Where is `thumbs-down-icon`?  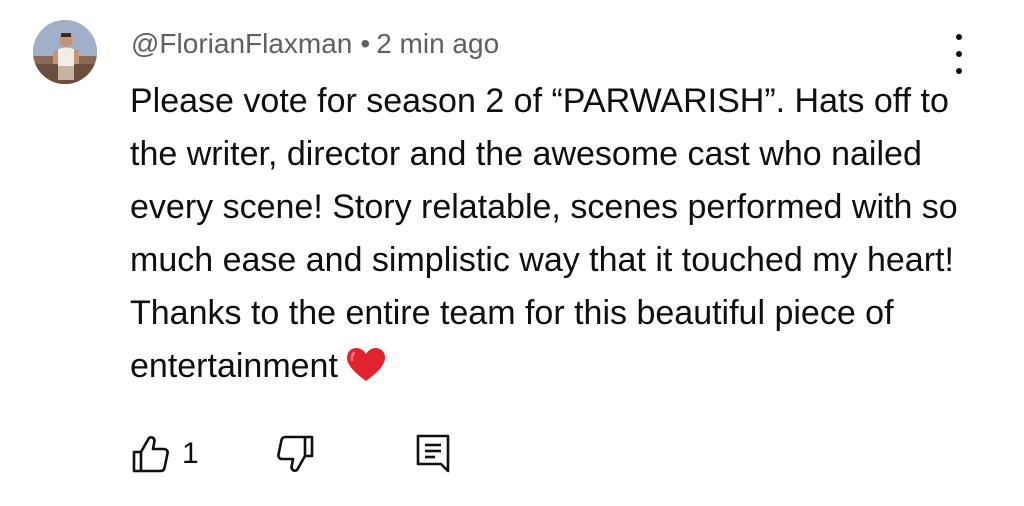
thumbs-down-icon is located at coordinates (295, 453).